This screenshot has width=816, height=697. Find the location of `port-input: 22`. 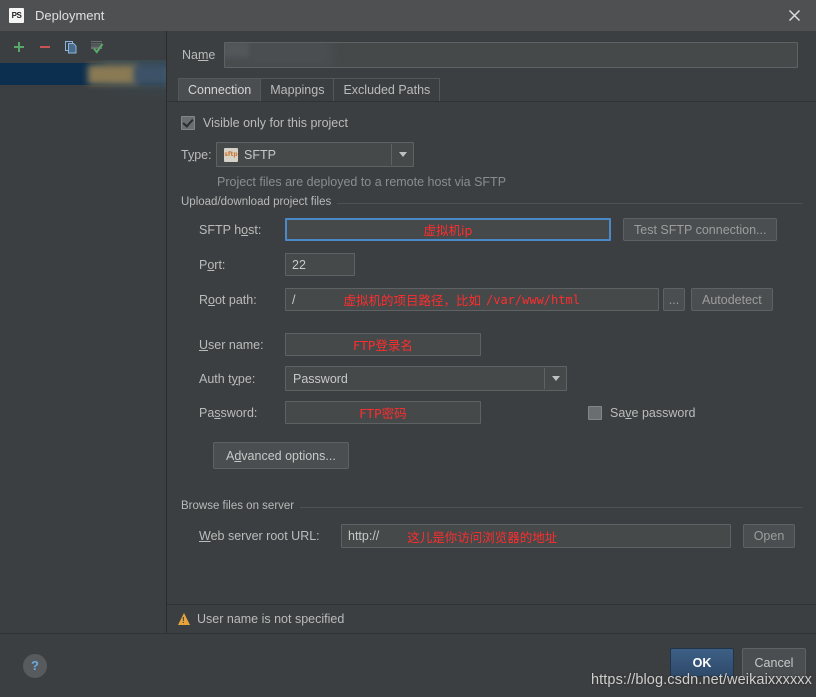

port-input: 22 is located at coordinates (320, 264).